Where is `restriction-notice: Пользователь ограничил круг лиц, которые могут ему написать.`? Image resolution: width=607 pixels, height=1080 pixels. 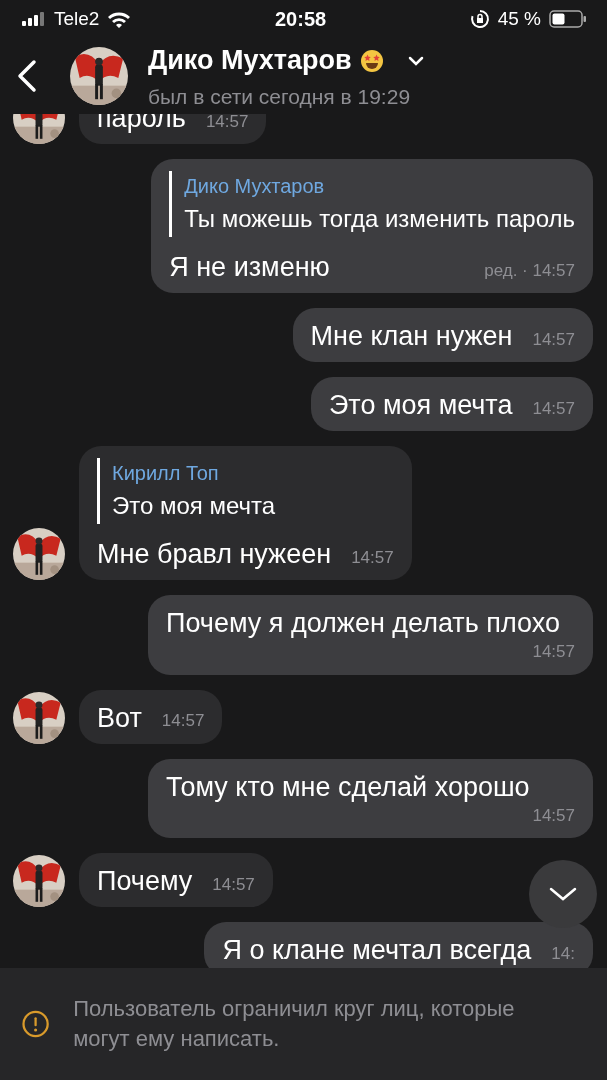 restriction-notice: Пользователь ограничил круг лиц, которые могут ему написать. is located at coordinates (294, 1024).